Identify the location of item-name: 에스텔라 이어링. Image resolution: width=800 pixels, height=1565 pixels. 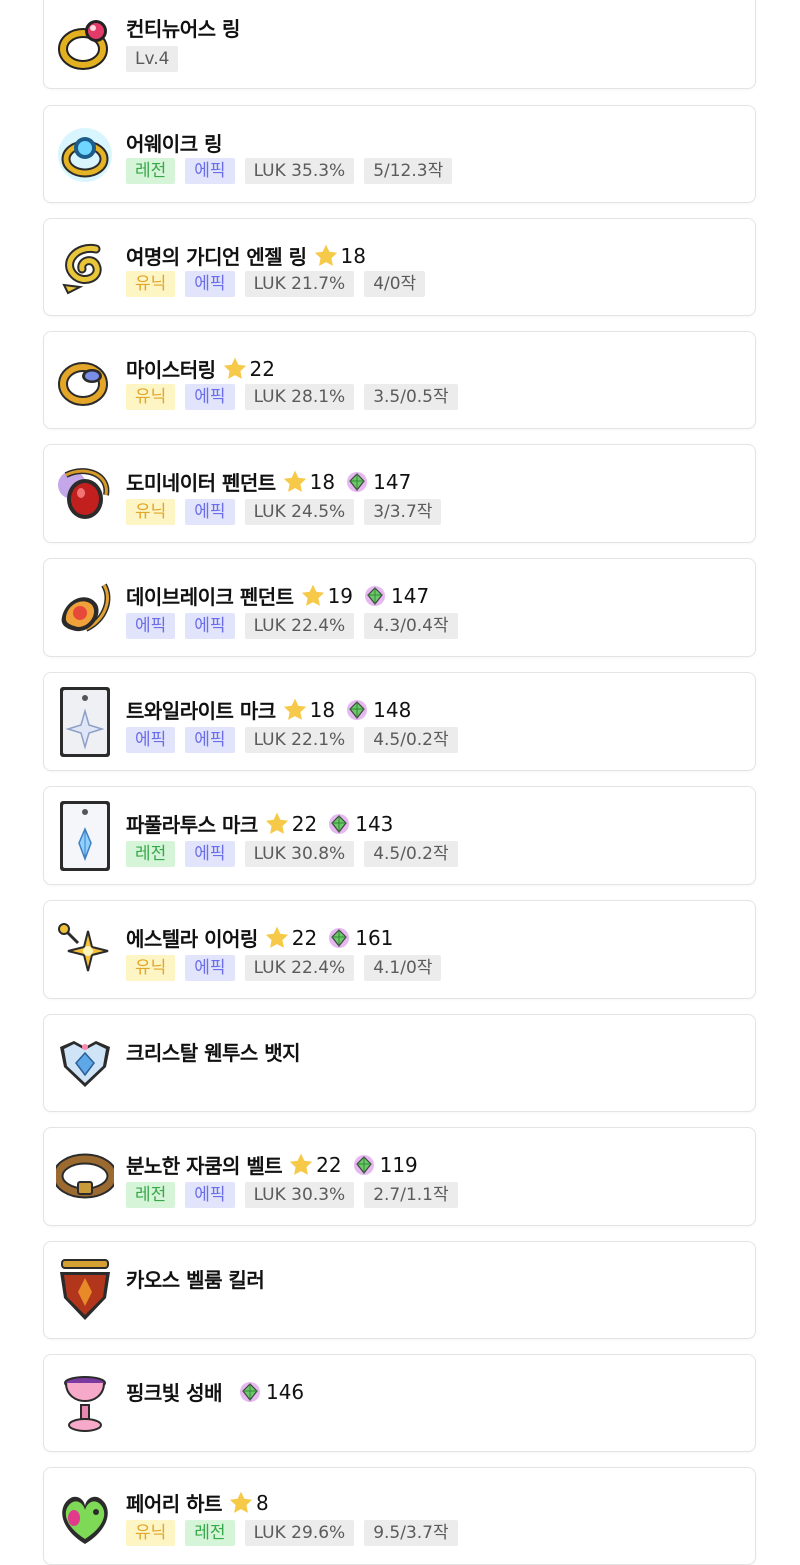
(192, 939).